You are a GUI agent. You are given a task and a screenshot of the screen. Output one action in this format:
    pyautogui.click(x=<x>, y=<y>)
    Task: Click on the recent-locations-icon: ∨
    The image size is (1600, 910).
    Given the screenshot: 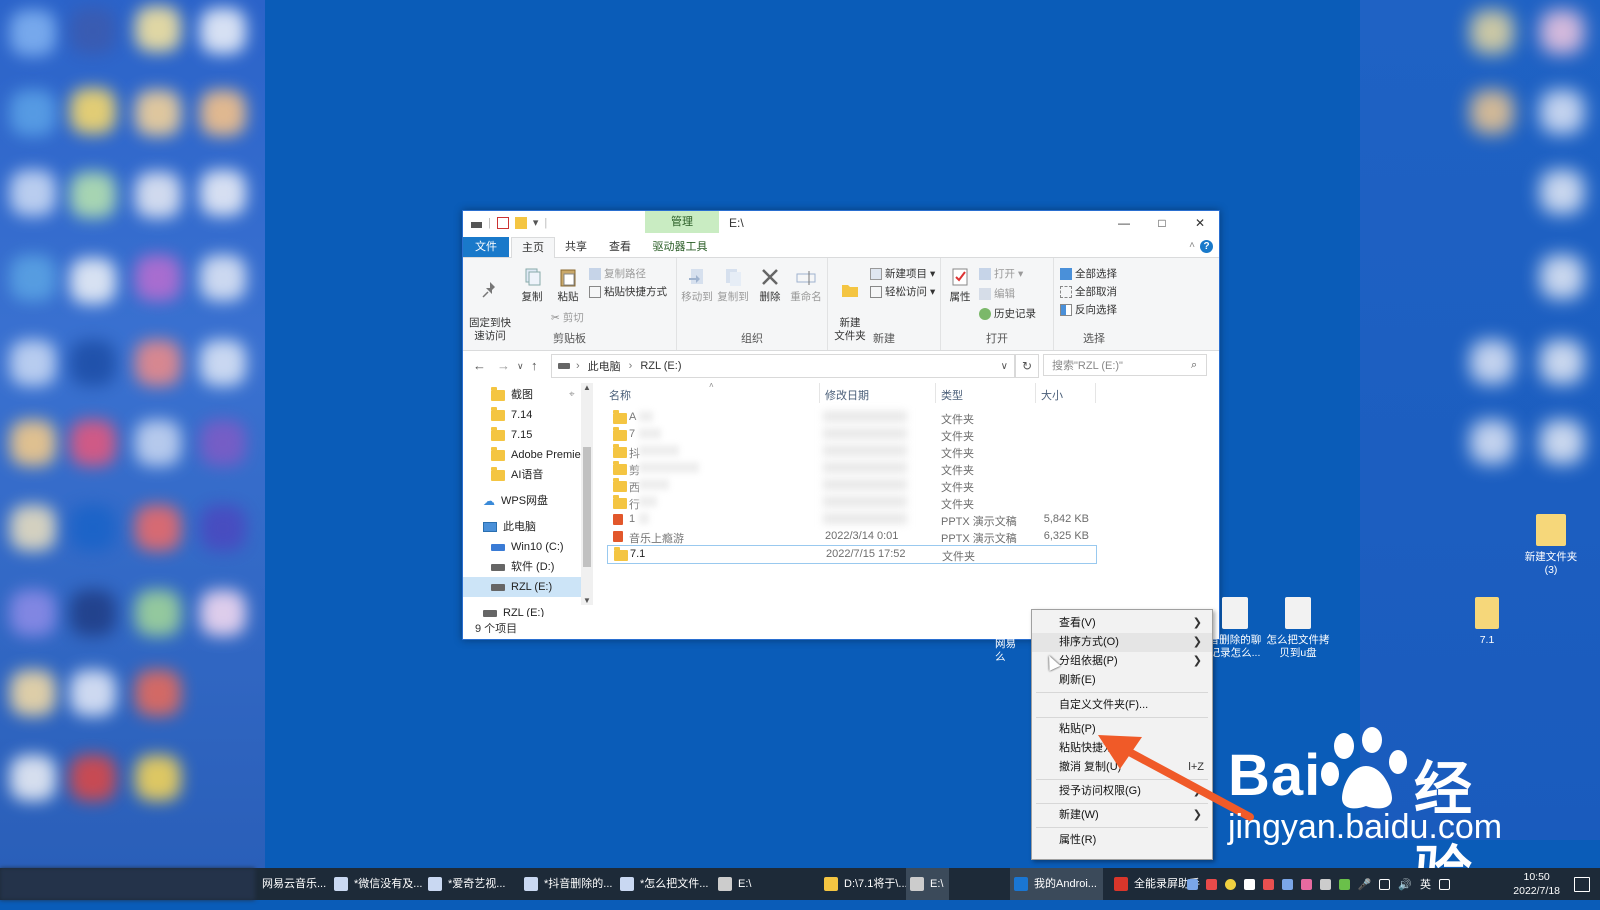 What is the action you would take?
    pyautogui.click(x=520, y=366)
    